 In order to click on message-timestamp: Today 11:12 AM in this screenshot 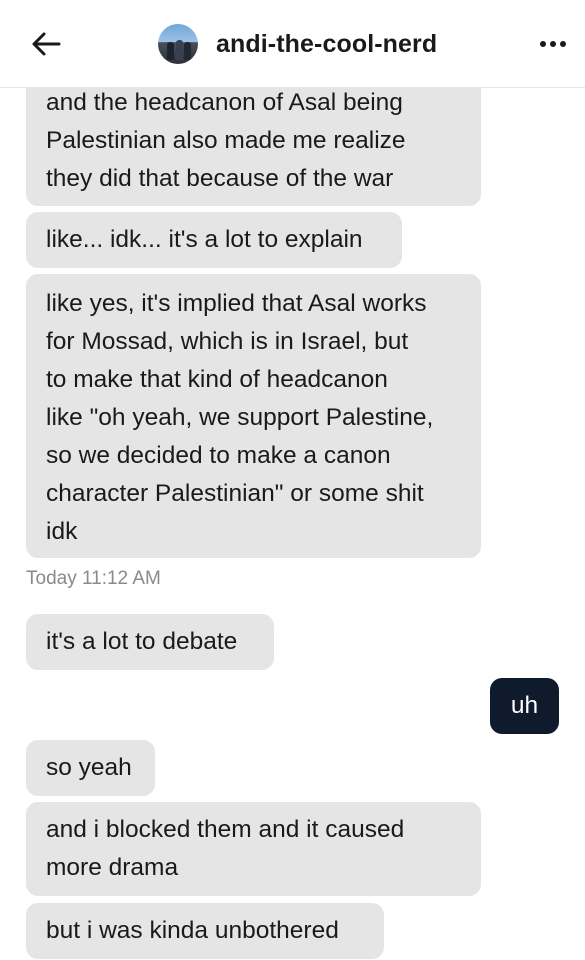, I will do `click(93, 578)`.